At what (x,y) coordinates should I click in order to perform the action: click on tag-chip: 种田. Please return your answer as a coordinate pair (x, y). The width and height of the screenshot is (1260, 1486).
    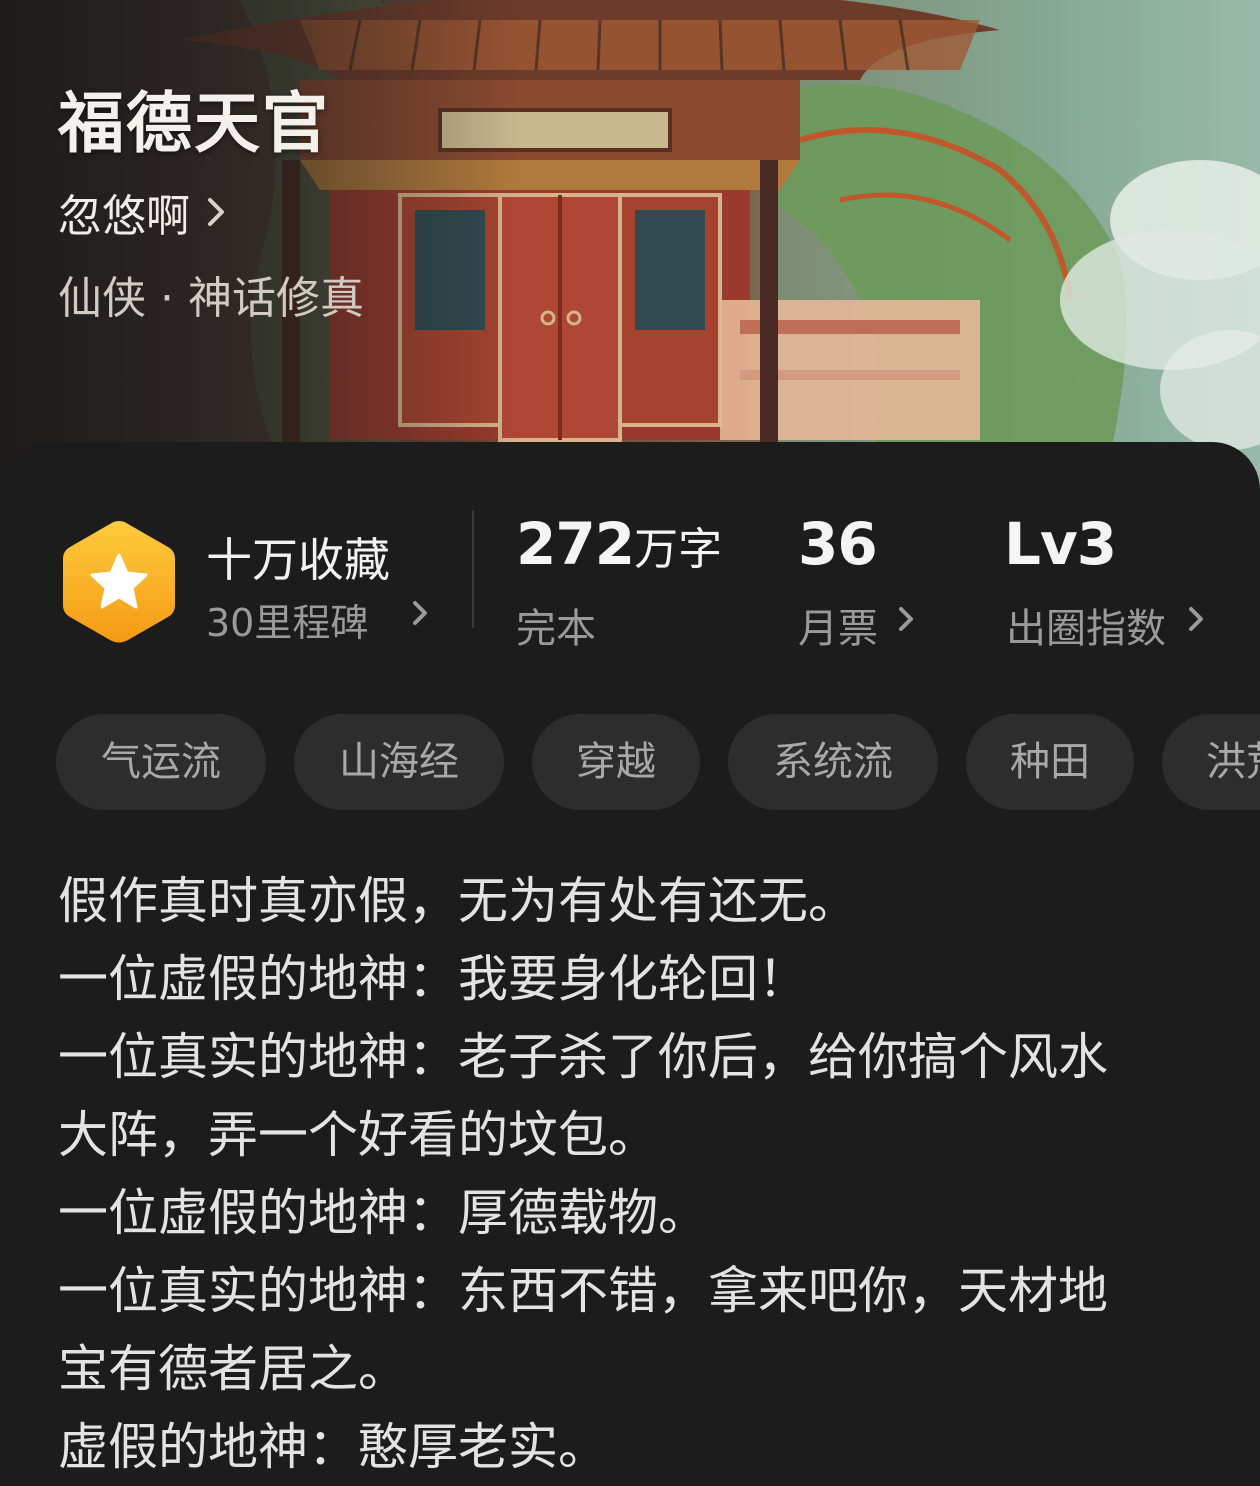
    Looking at the image, I should click on (1050, 762).